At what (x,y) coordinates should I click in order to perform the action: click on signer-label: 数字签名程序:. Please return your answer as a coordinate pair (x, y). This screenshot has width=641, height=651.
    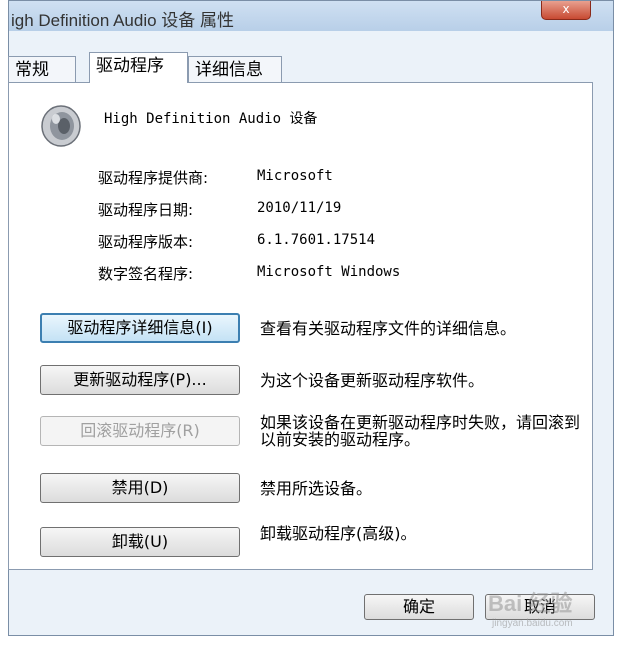
    Looking at the image, I should click on (146, 274).